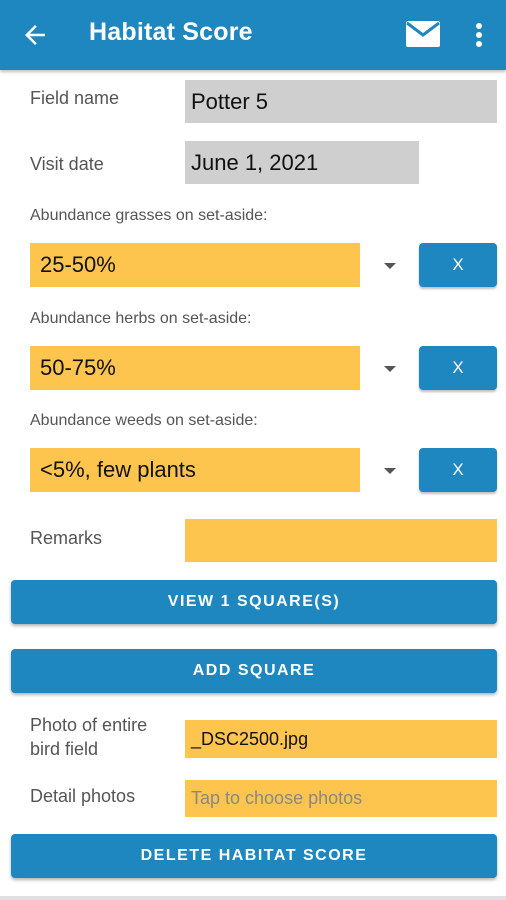  Describe the element at coordinates (67, 164) in the screenshot. I see `visit-date-label: Visit date` at that location.